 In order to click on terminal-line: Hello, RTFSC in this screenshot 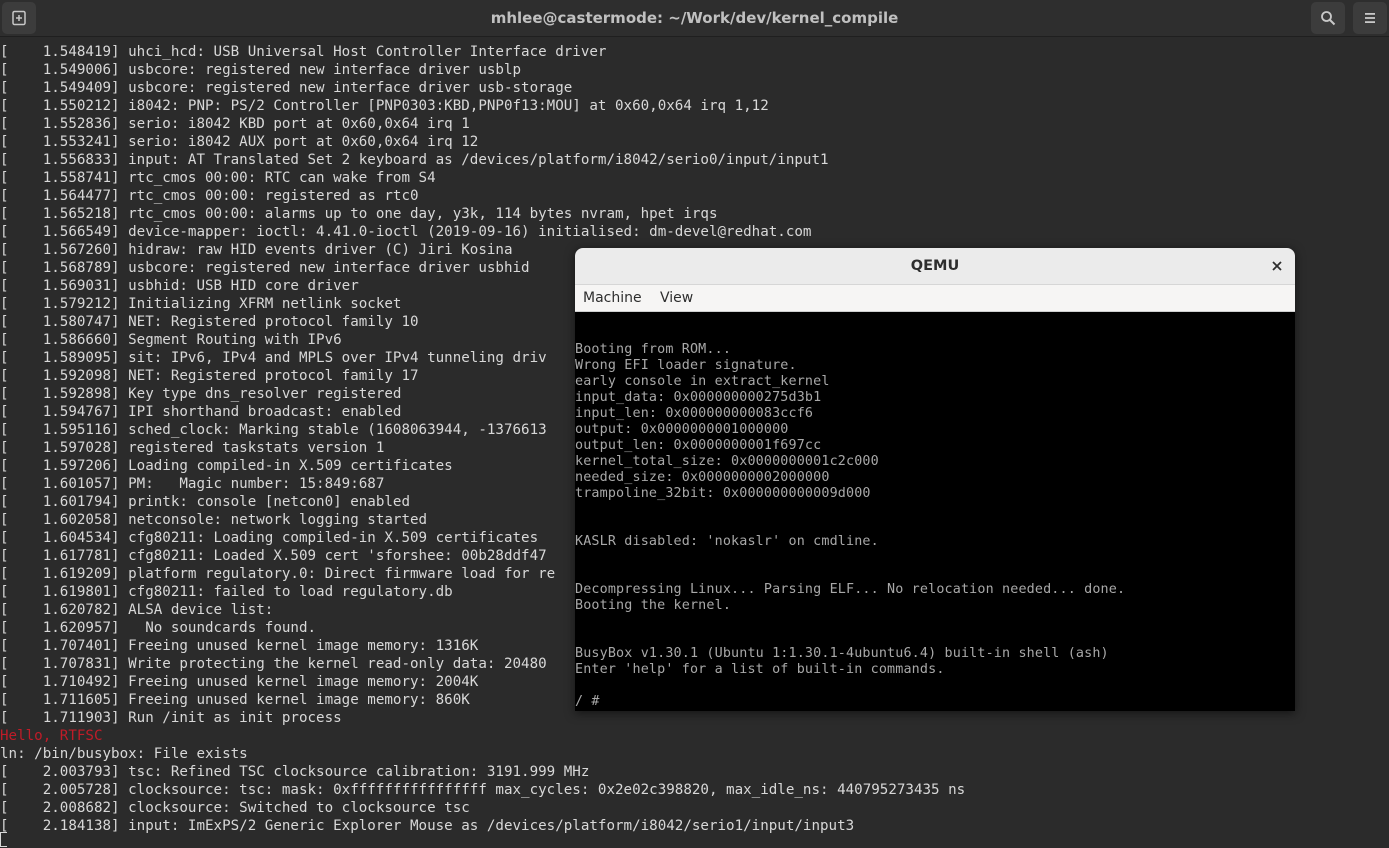, I will do `click(51, 736)`.